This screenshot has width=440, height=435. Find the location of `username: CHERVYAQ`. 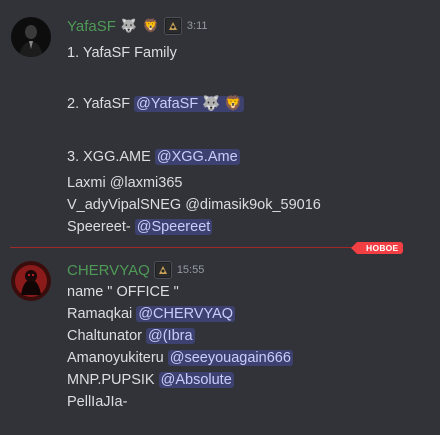

username: CHERVYAQ is located at coordinates (108, 270).